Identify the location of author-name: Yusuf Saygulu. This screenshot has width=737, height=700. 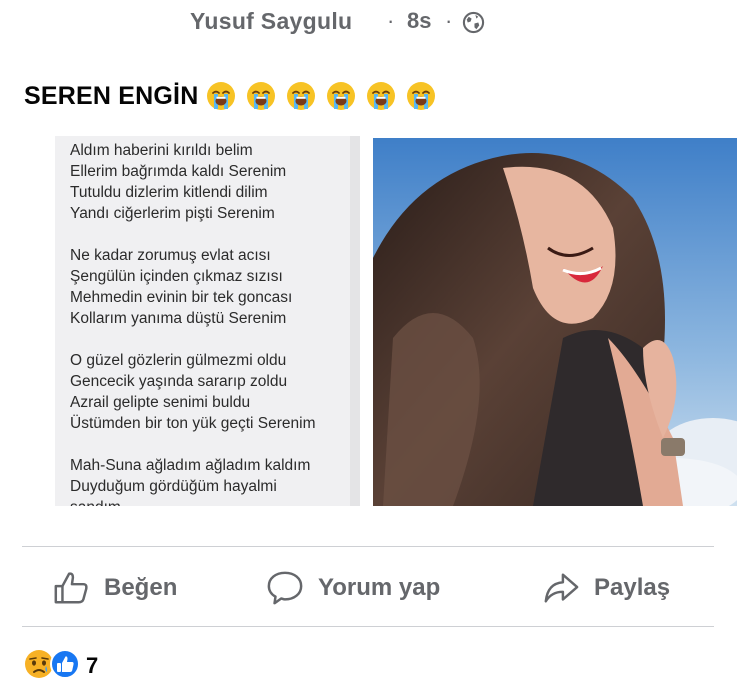
(271, 21).